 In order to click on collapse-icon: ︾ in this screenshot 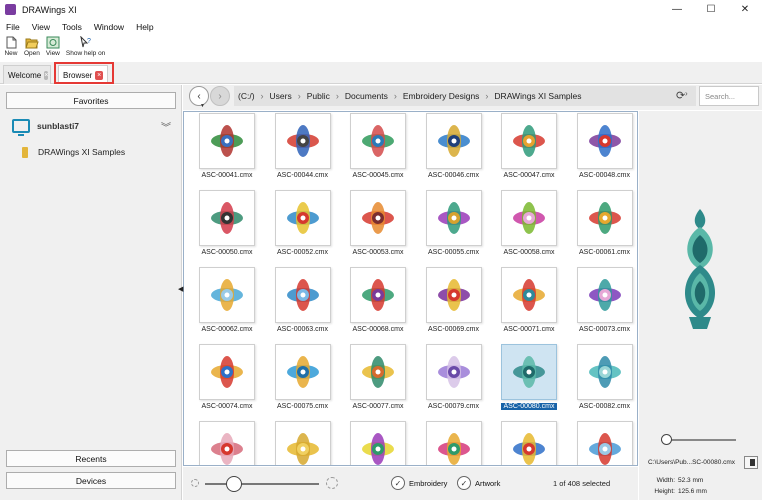, I will do `click(166, 126)`.